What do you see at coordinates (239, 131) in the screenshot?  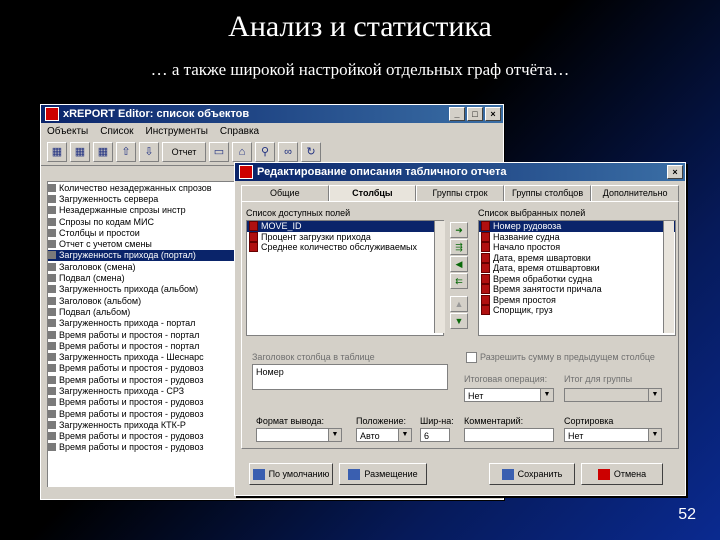 I see `menu-item-help: Справка` at bounding box center [239, 131].